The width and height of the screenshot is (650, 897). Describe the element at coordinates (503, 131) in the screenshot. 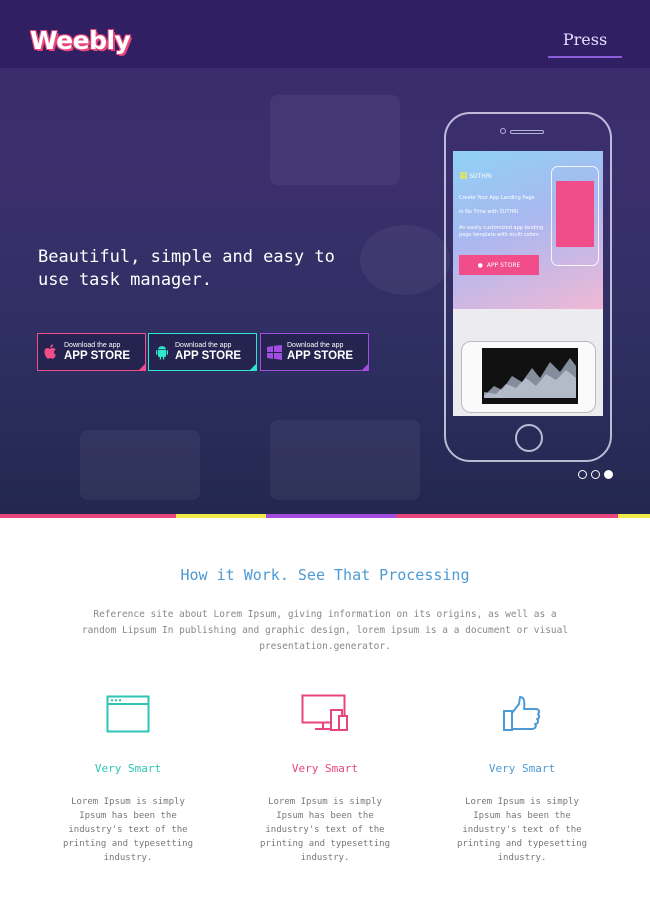

I see `phone-camera` at that location.